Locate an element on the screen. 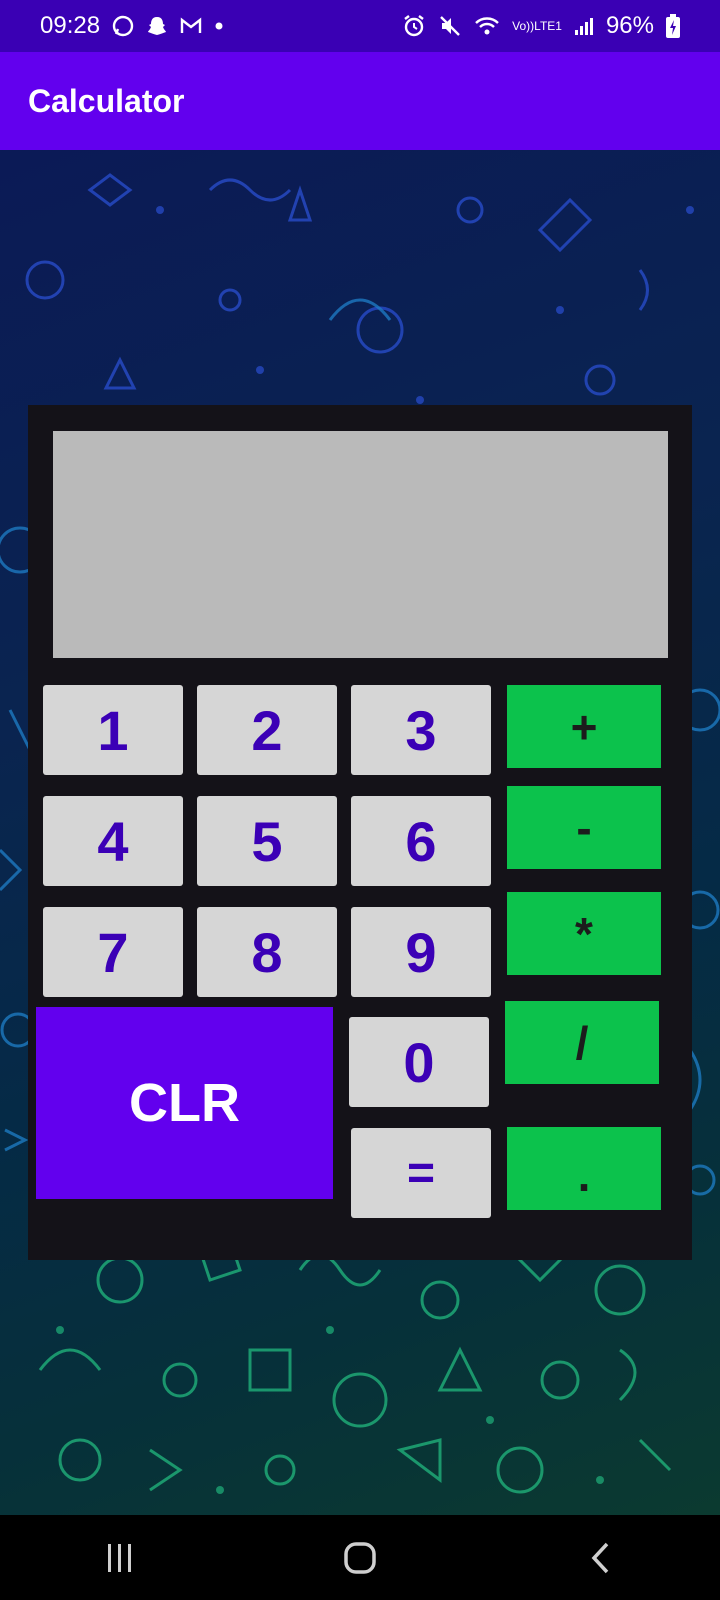  mute-icon is located at coordinates (450, 26).